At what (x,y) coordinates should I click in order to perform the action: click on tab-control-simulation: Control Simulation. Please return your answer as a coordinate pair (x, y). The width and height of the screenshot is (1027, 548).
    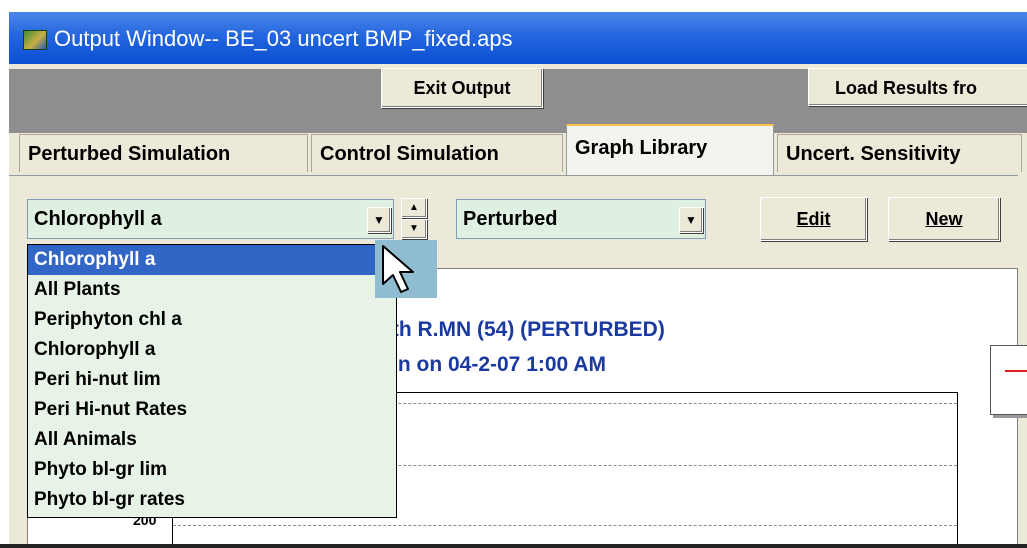
    Looking at the image, I should click on (437, 153).